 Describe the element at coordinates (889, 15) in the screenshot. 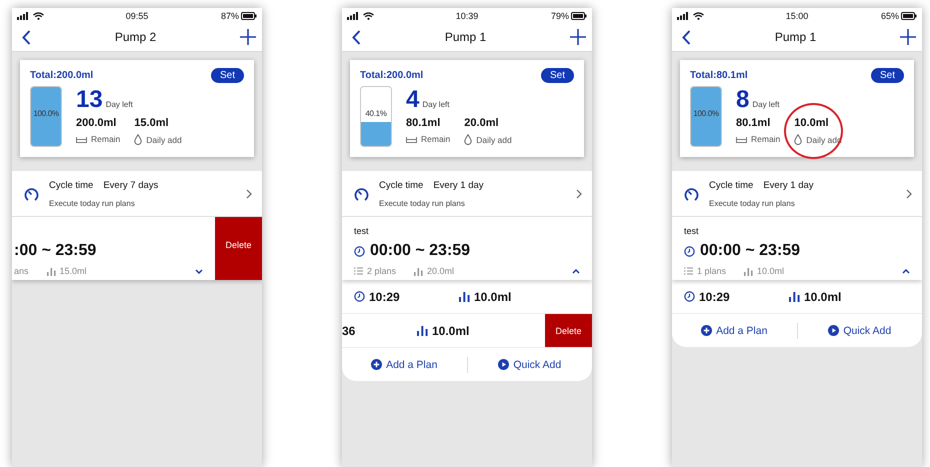

I see `battery-percent: 65%` at that location.